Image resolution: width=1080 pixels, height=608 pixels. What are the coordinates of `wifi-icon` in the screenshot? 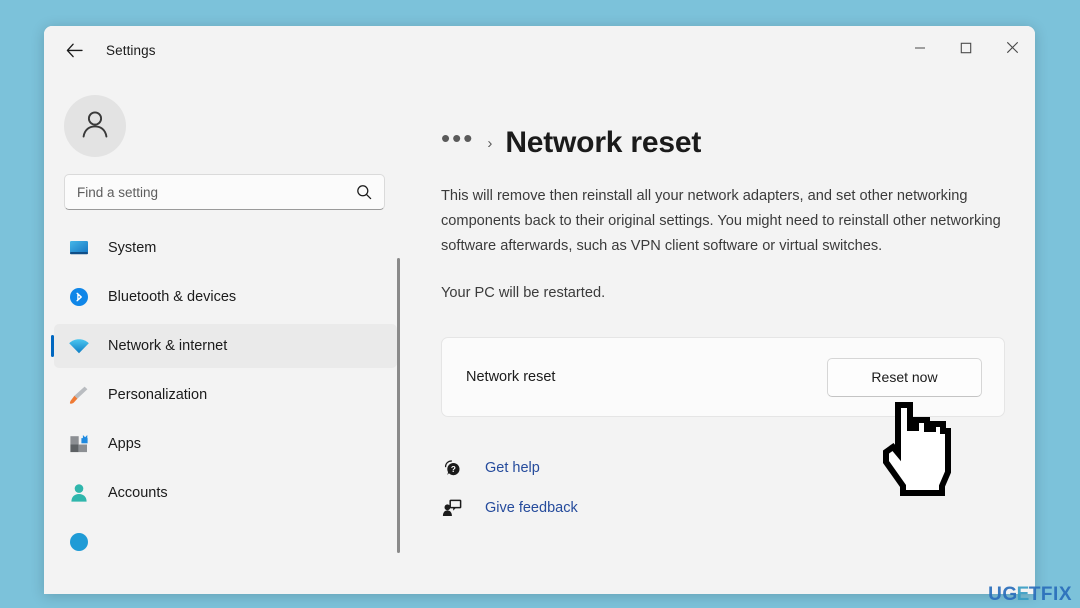 It's located at (79, 346).